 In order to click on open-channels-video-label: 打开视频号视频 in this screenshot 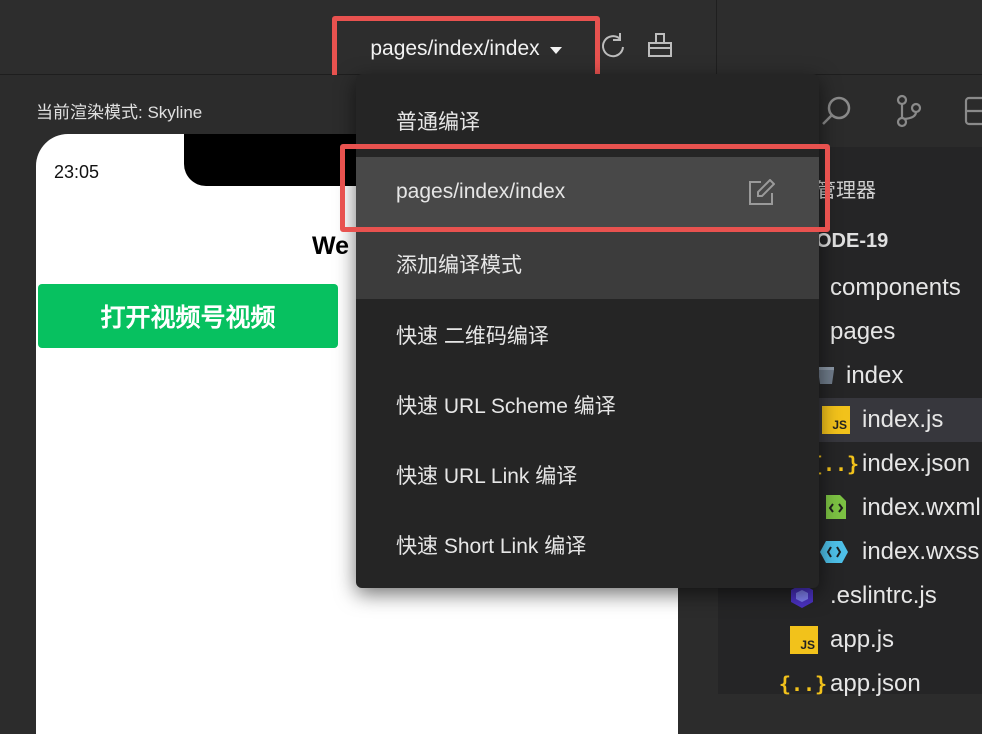, I will do `click(188, 318)`.